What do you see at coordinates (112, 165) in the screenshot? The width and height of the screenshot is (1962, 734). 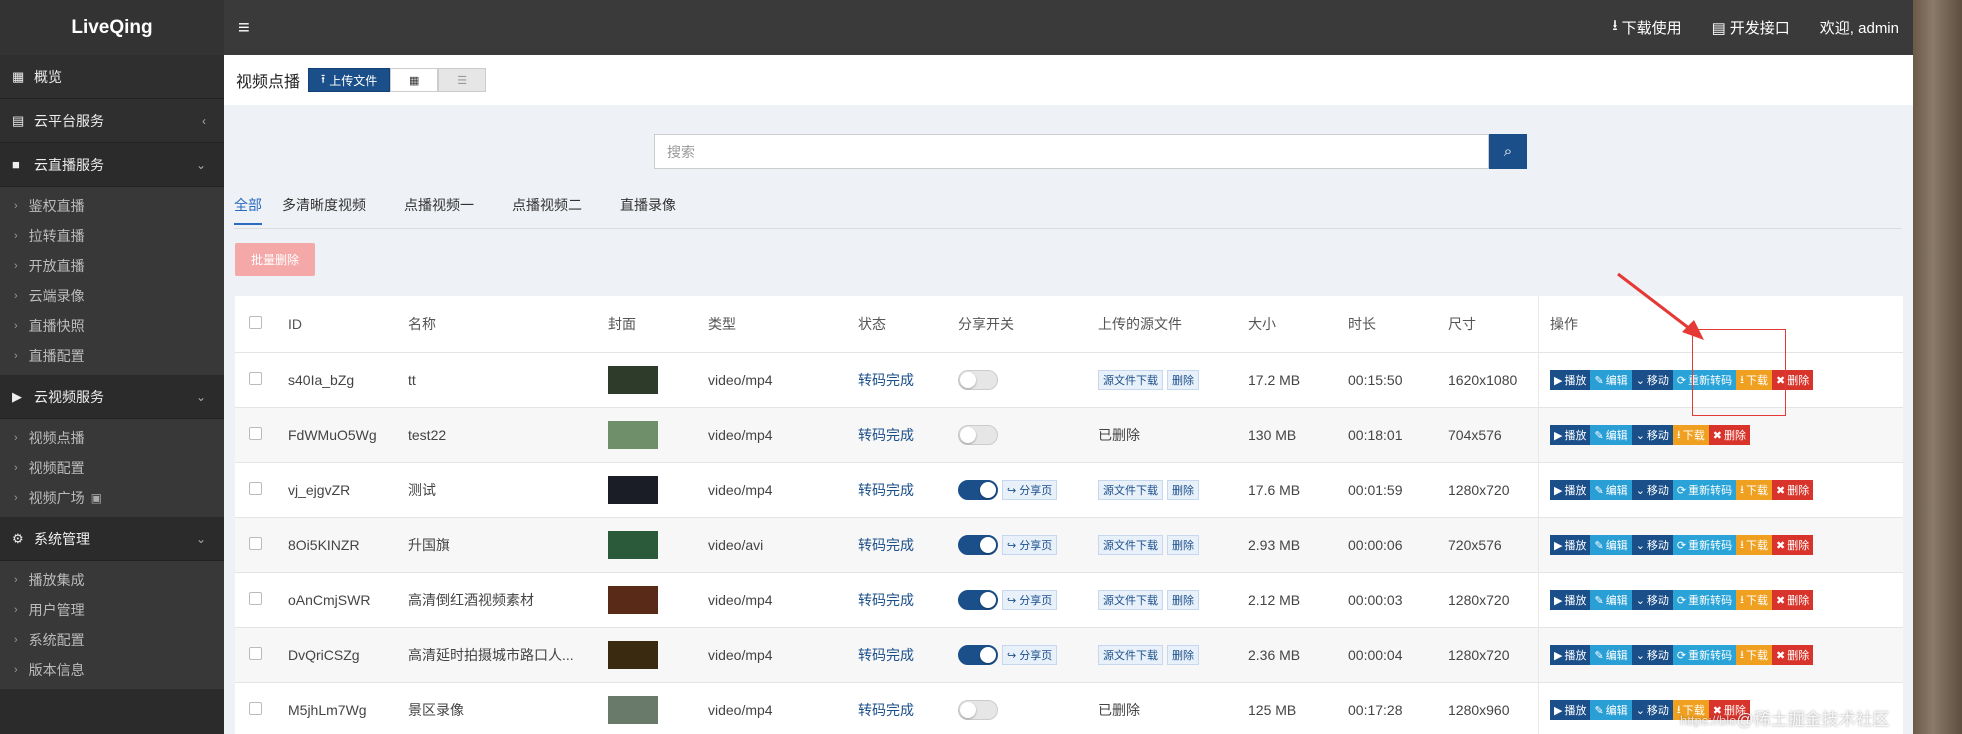 I see `sidebar-item-cloud-live: ■ 云直播服务 ⌄` at bounding box center [112, 165].